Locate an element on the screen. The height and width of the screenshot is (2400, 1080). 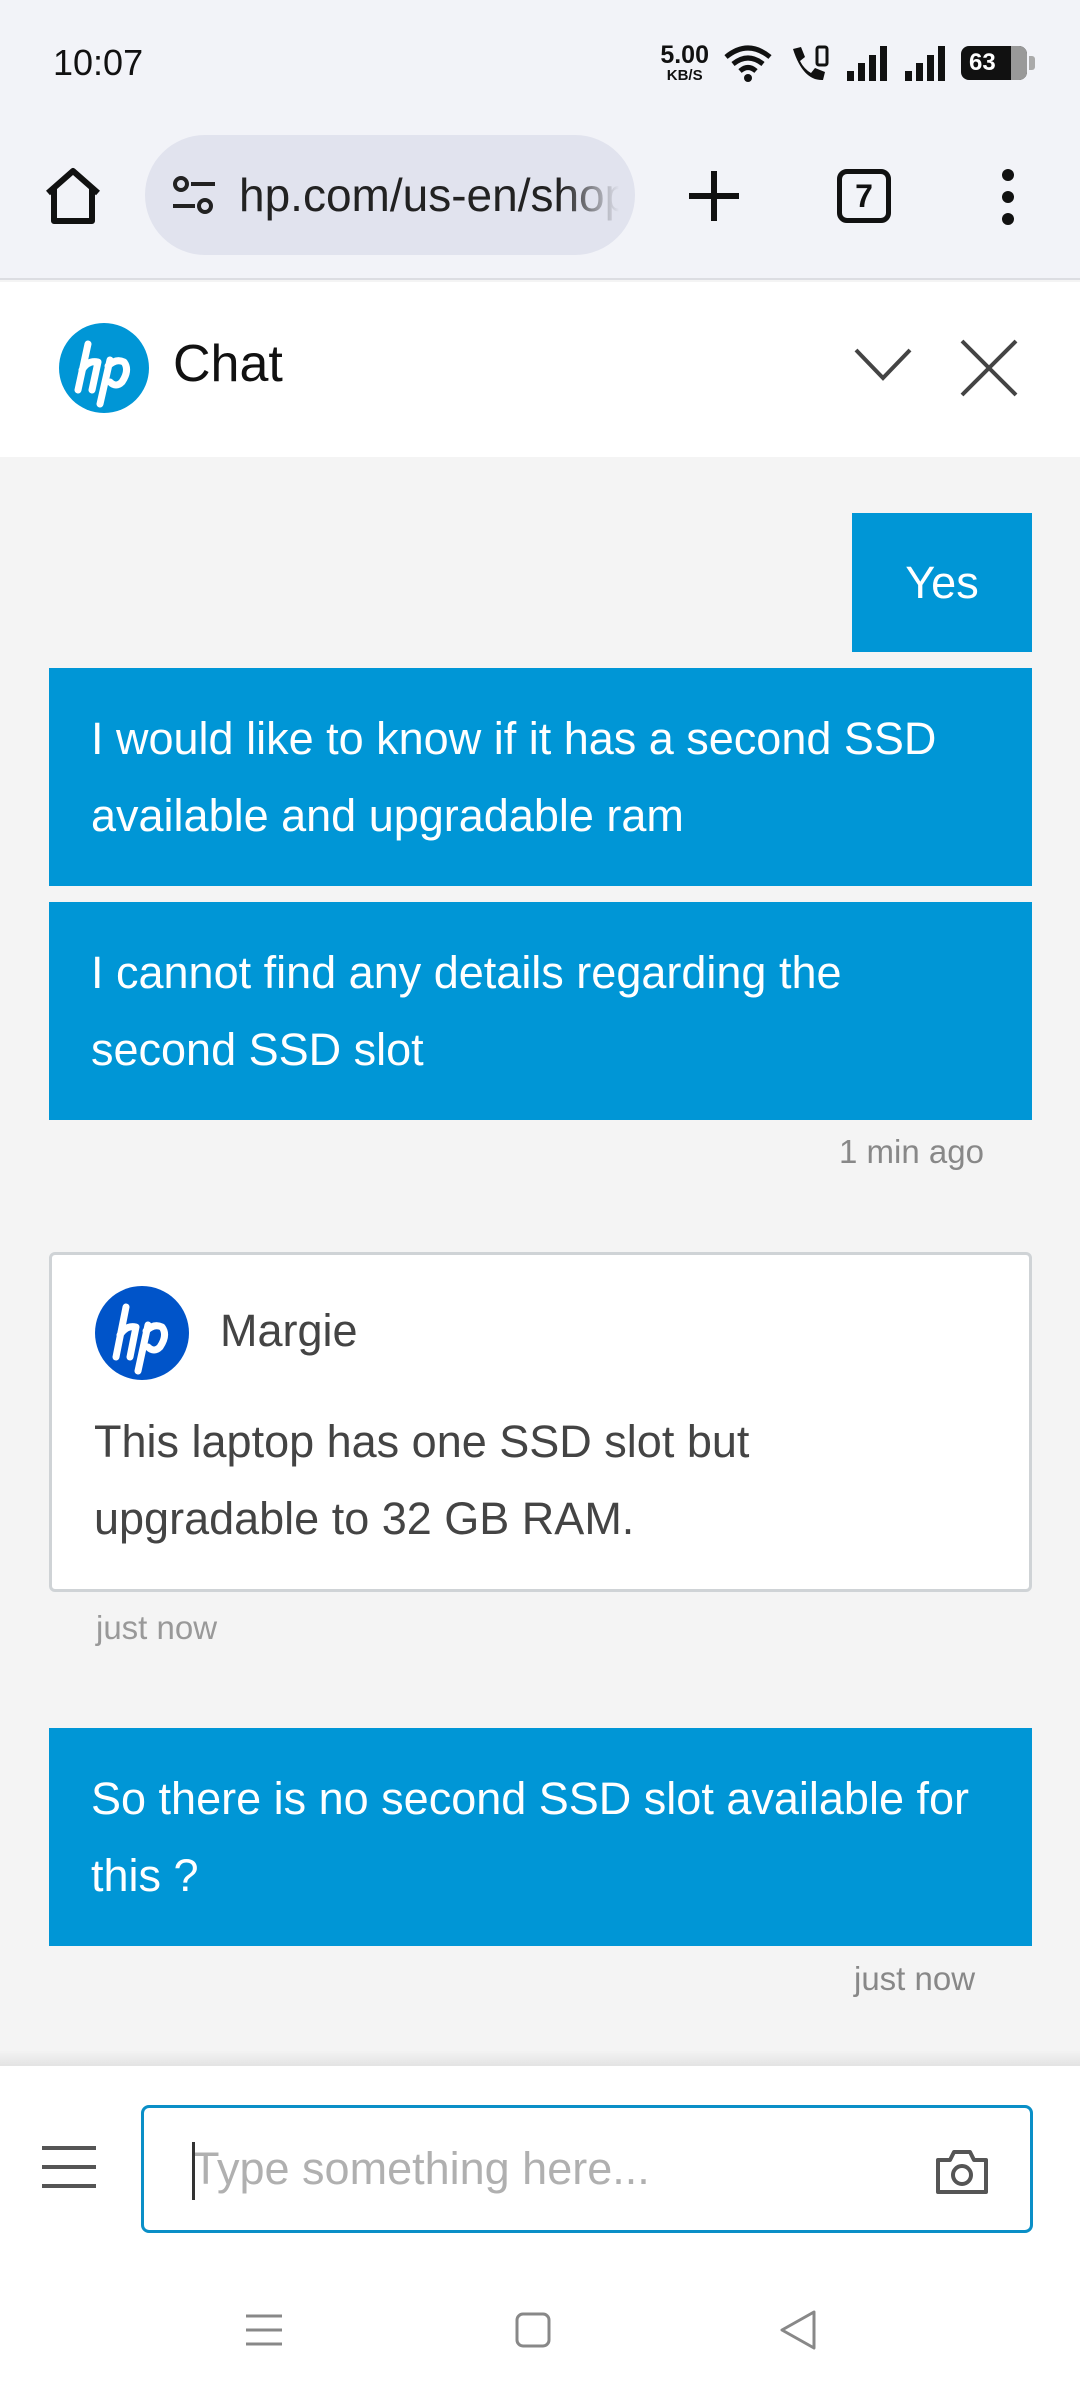
url-text: hp.com/us-en/shop is located at coordinates (429, 195).